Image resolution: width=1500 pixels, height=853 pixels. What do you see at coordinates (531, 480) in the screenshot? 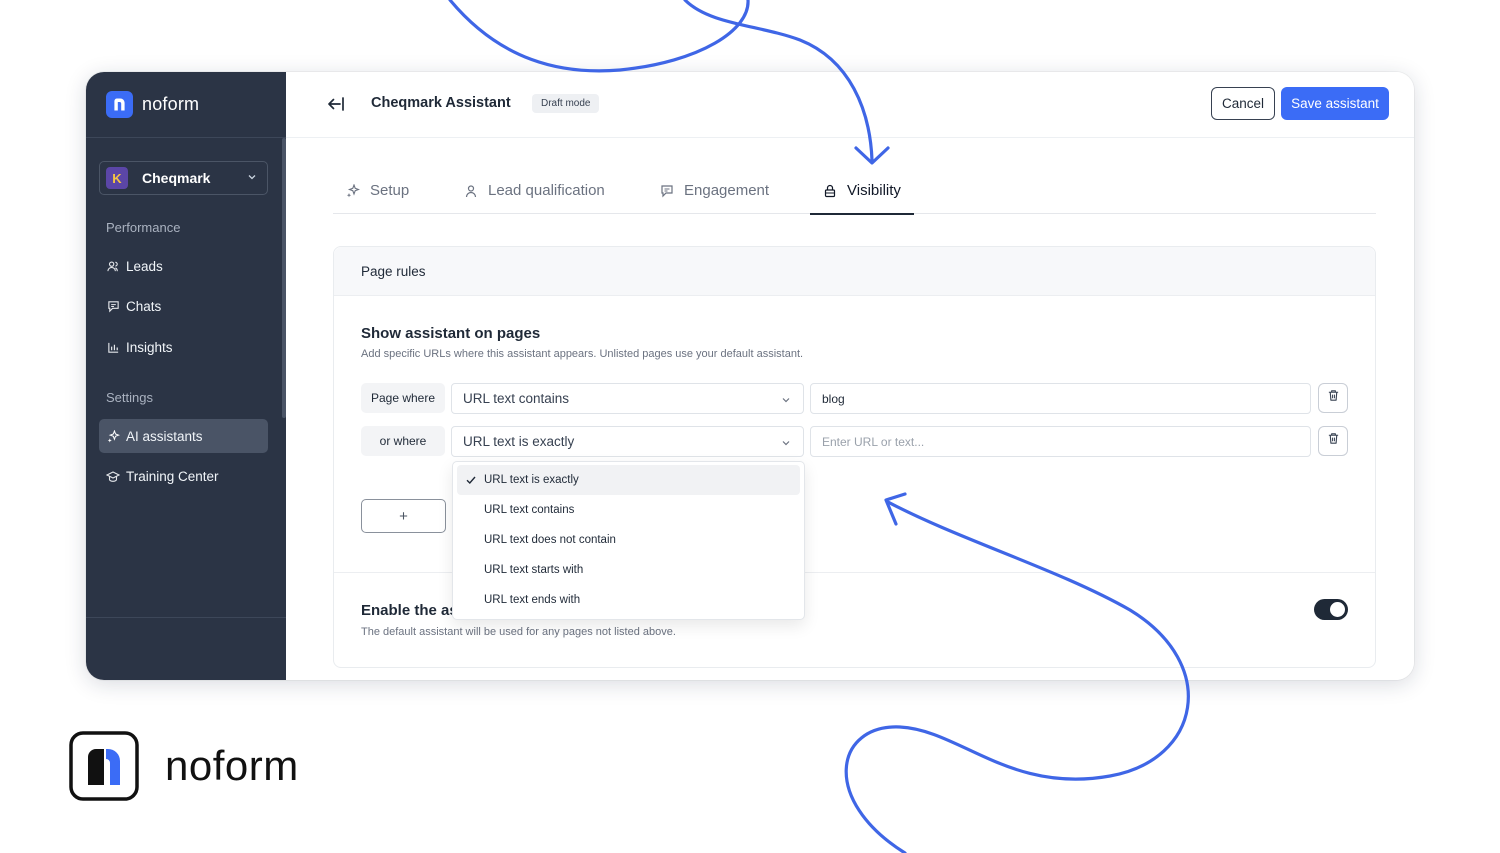
I see `option-label: URL text is exactly` at bounding box center [531, 480].